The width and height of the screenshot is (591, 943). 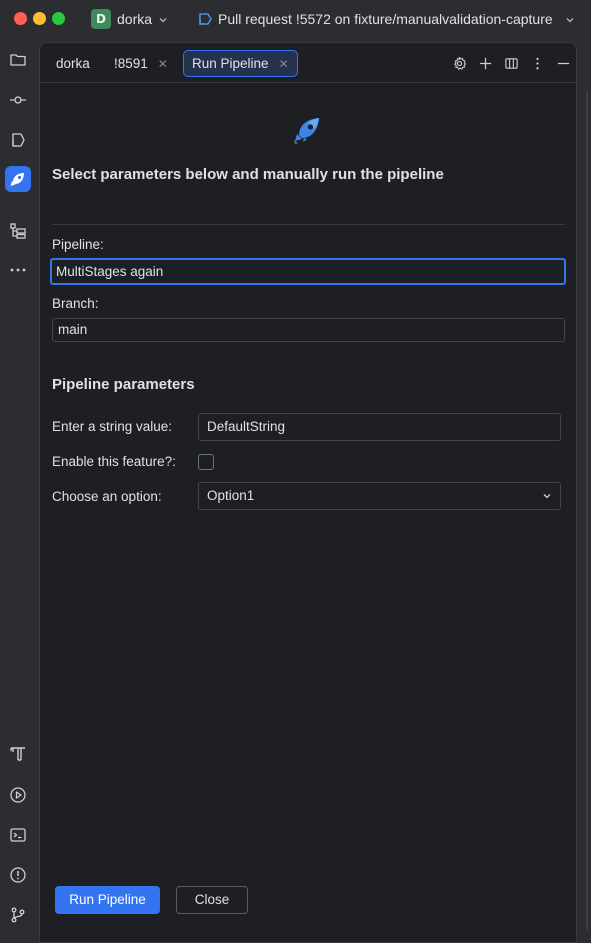 What do you see at coordinates (547, 496) in the screenshot?
I see `chevron-down-icon` at bounding box center [547, 496].